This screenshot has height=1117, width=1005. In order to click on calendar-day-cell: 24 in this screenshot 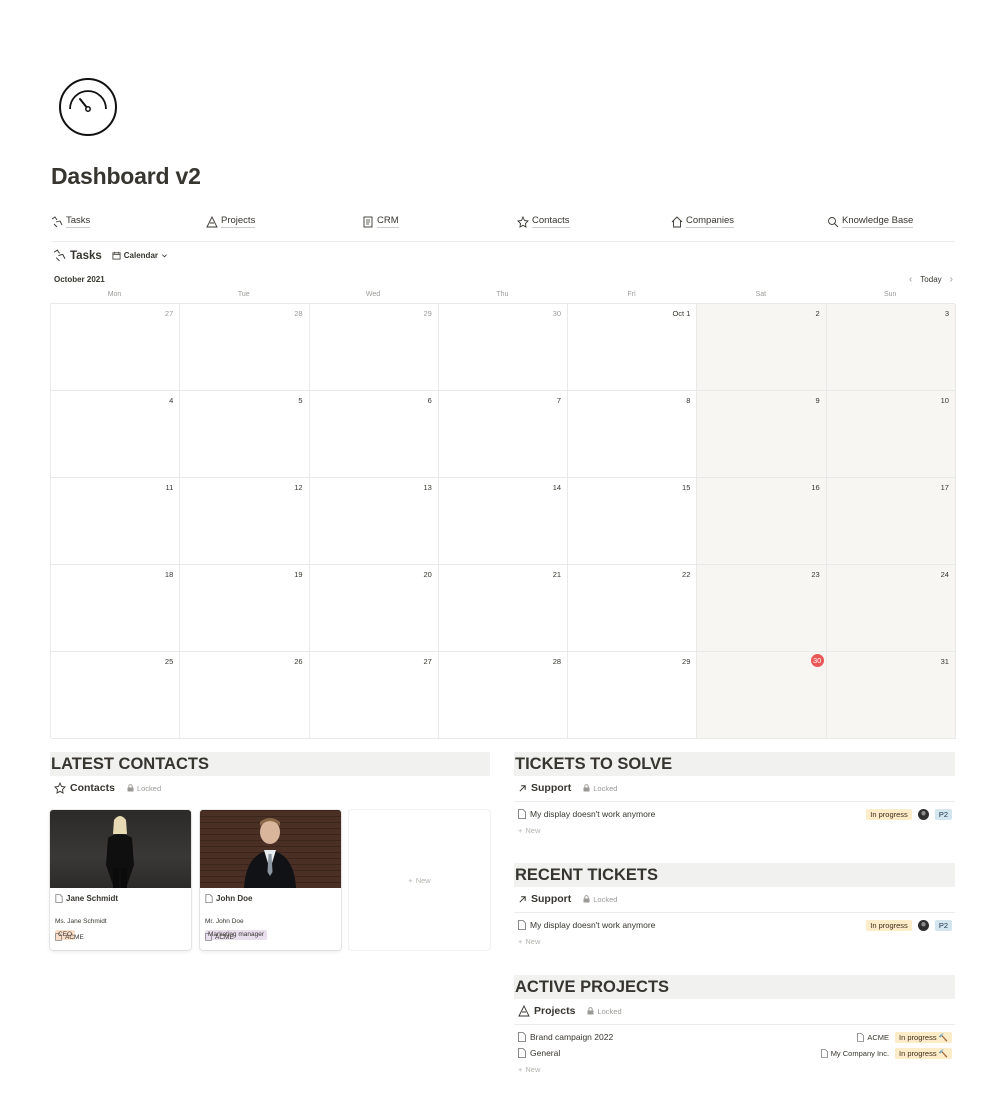, I will do `click(891, 608)`.